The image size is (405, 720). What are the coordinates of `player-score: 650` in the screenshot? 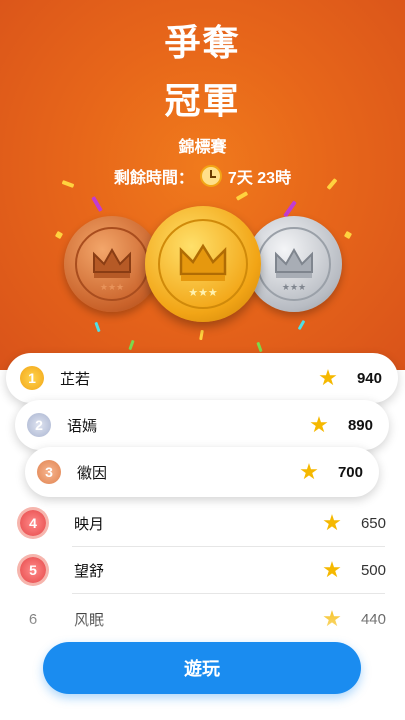 It's located at (373, 523).